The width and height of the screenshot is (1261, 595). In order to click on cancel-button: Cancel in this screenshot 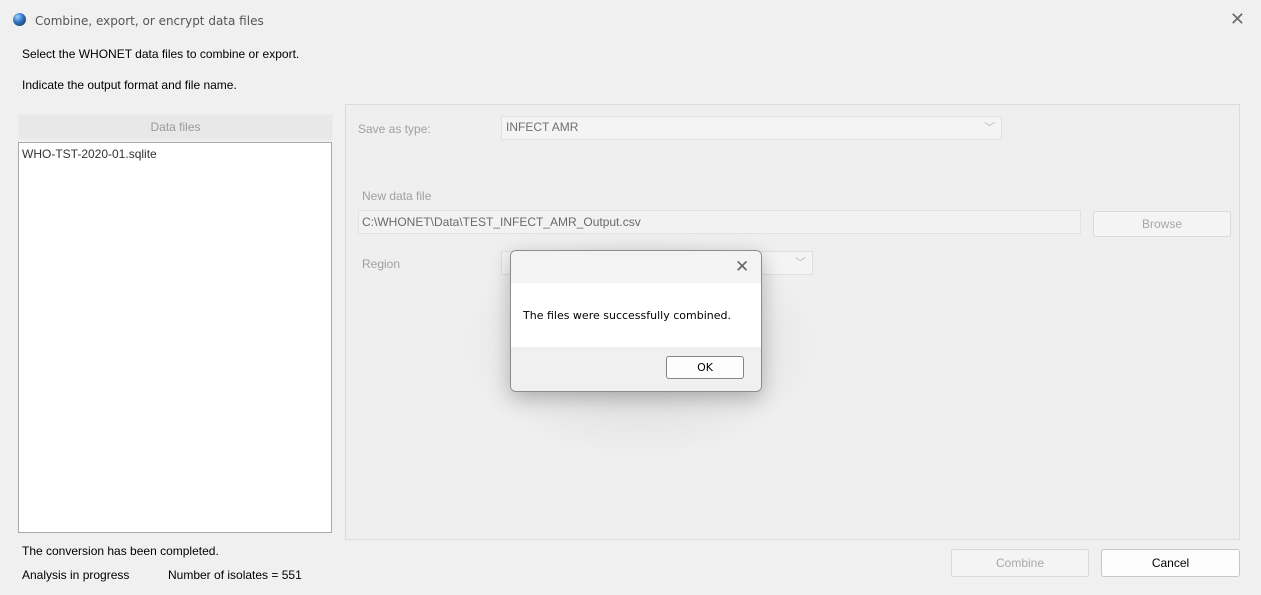, I will do `click(1170, 563)`.